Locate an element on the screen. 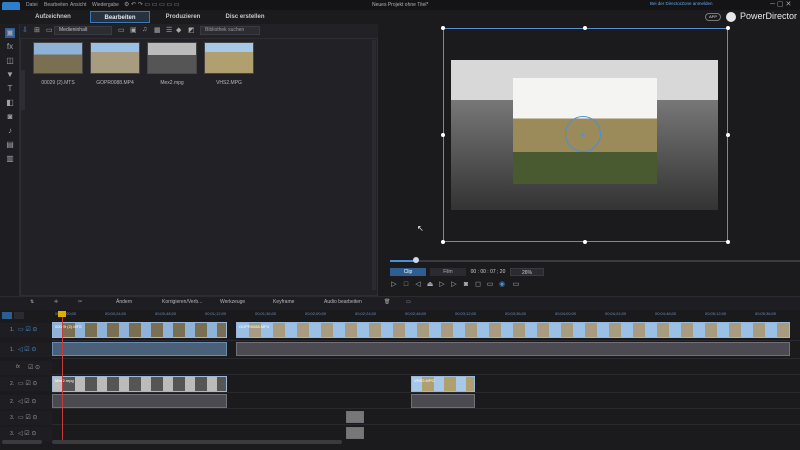  pip-room-icon: ◫ is located at coordinates (10, 61).